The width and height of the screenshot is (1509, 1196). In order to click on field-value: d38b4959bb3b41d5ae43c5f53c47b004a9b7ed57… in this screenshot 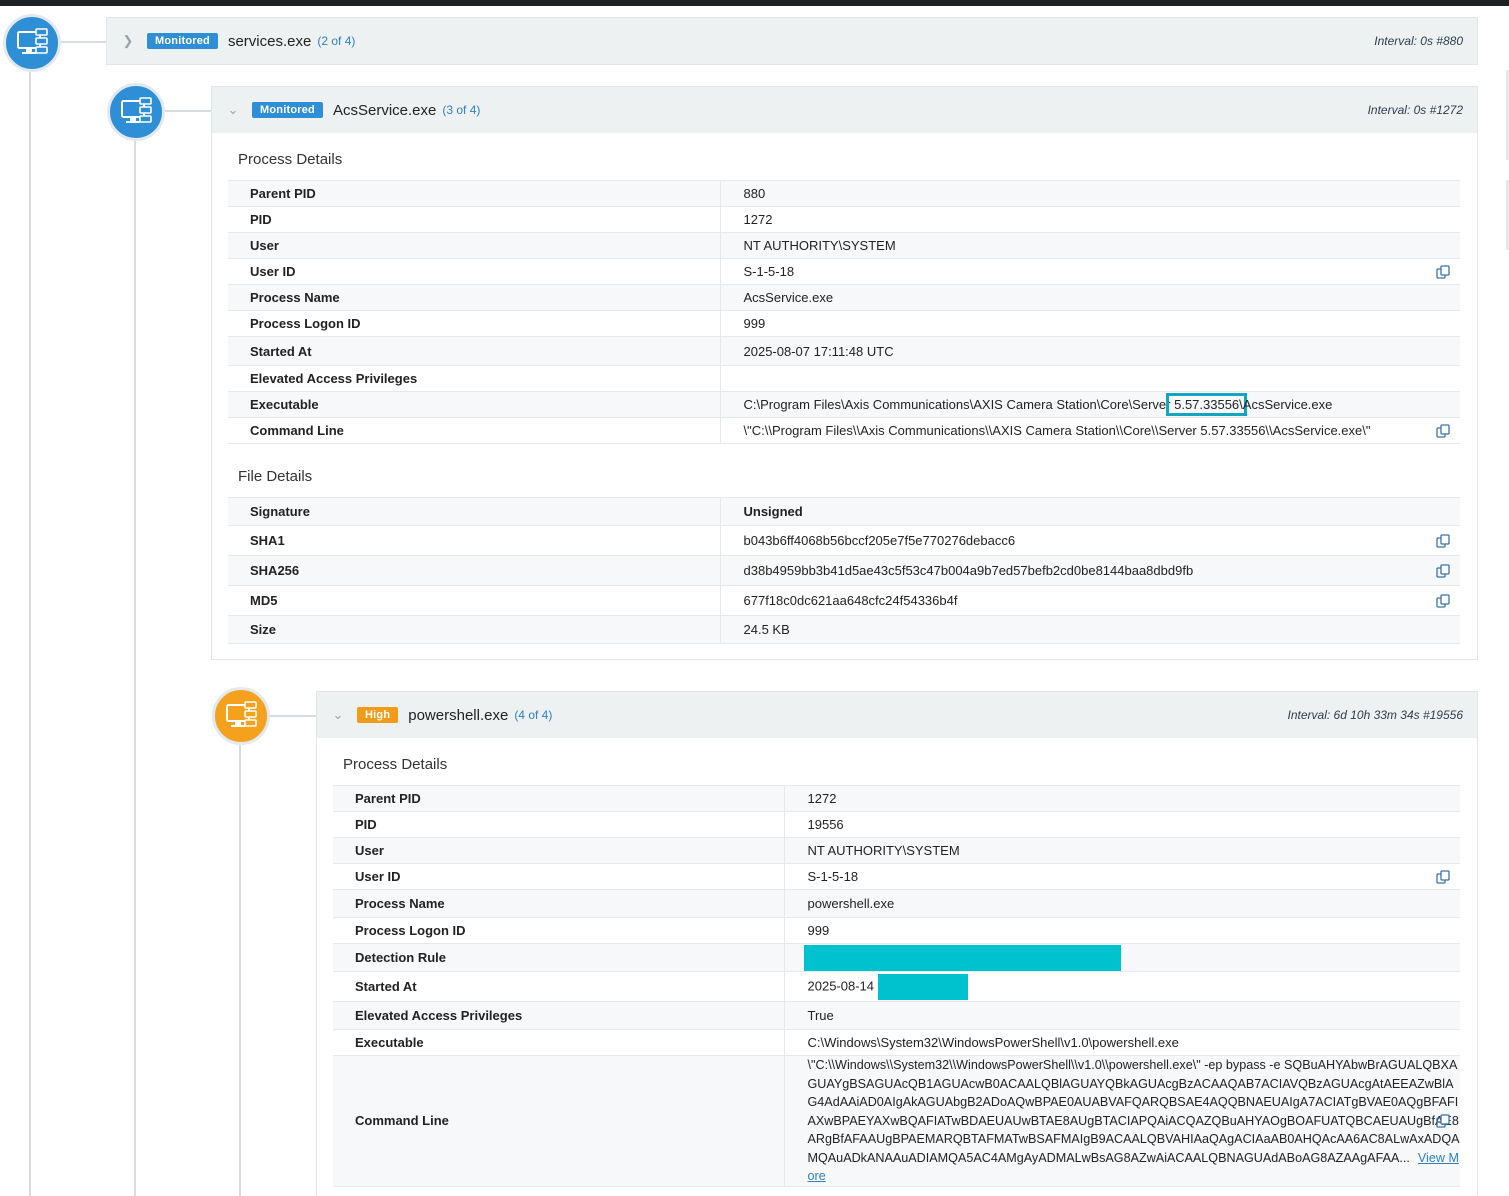, I will do `click(968, 570)`.